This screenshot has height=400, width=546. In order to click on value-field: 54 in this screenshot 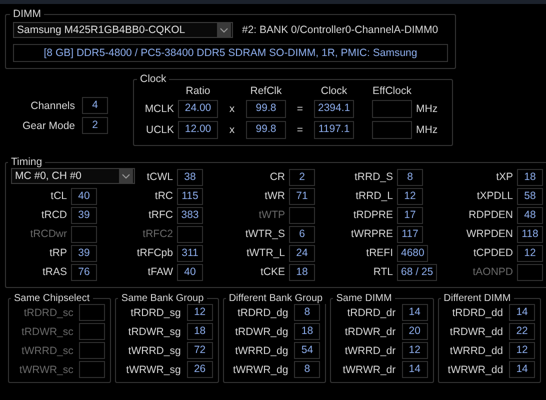, I will do `click(307, 350)`.